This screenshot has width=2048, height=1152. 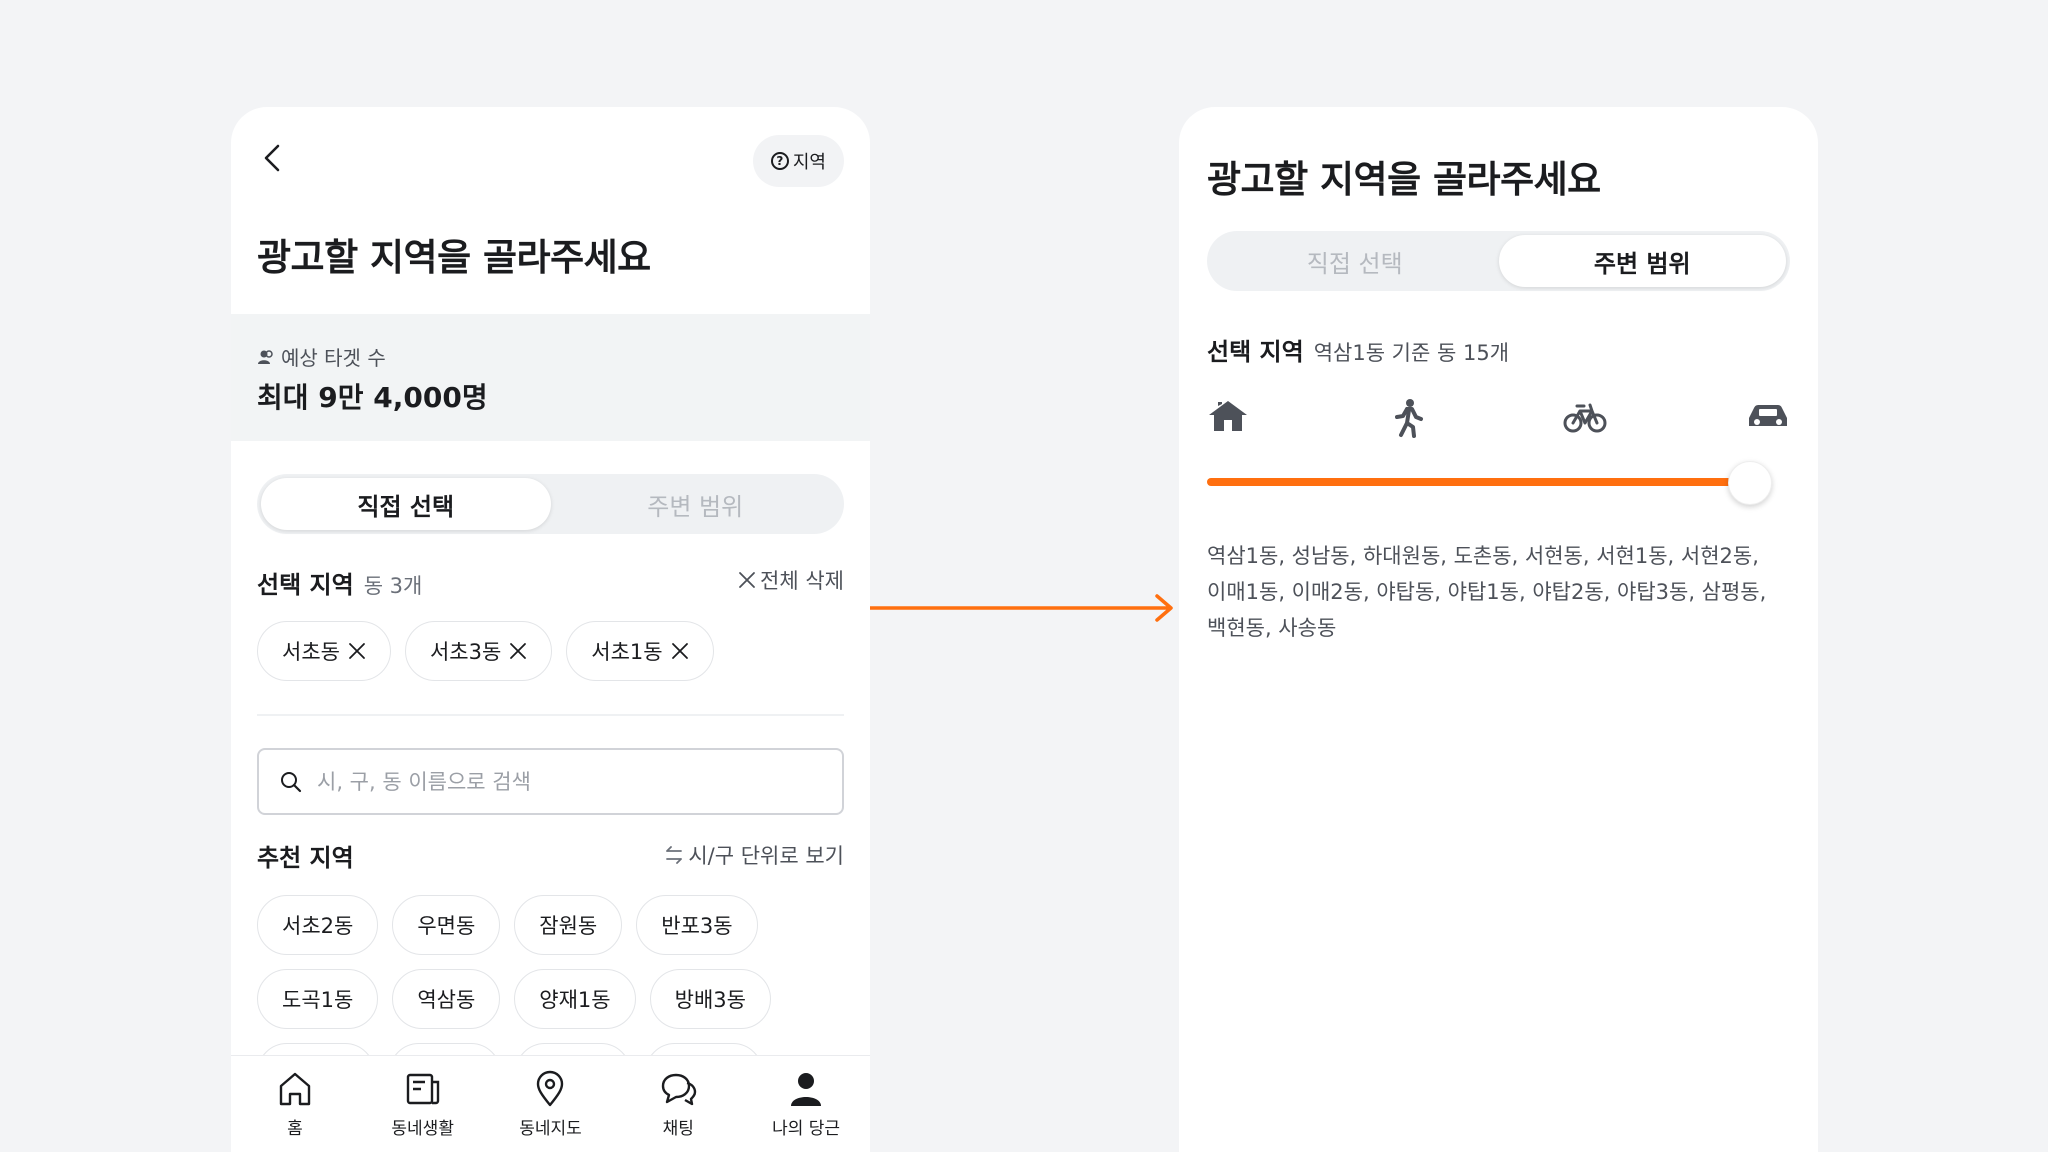 What do you see at coordinates (568, 925) in the screenshot?
I see `recommended-chip: 잠원동` at bounding box center [568, 925].